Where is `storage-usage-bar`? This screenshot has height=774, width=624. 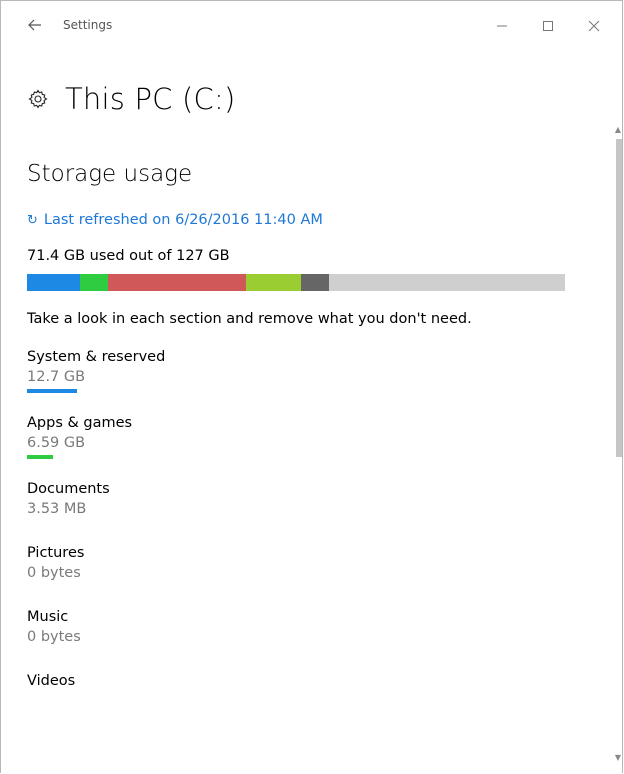 storage-usage-bar is located at coordinates (296, 282).